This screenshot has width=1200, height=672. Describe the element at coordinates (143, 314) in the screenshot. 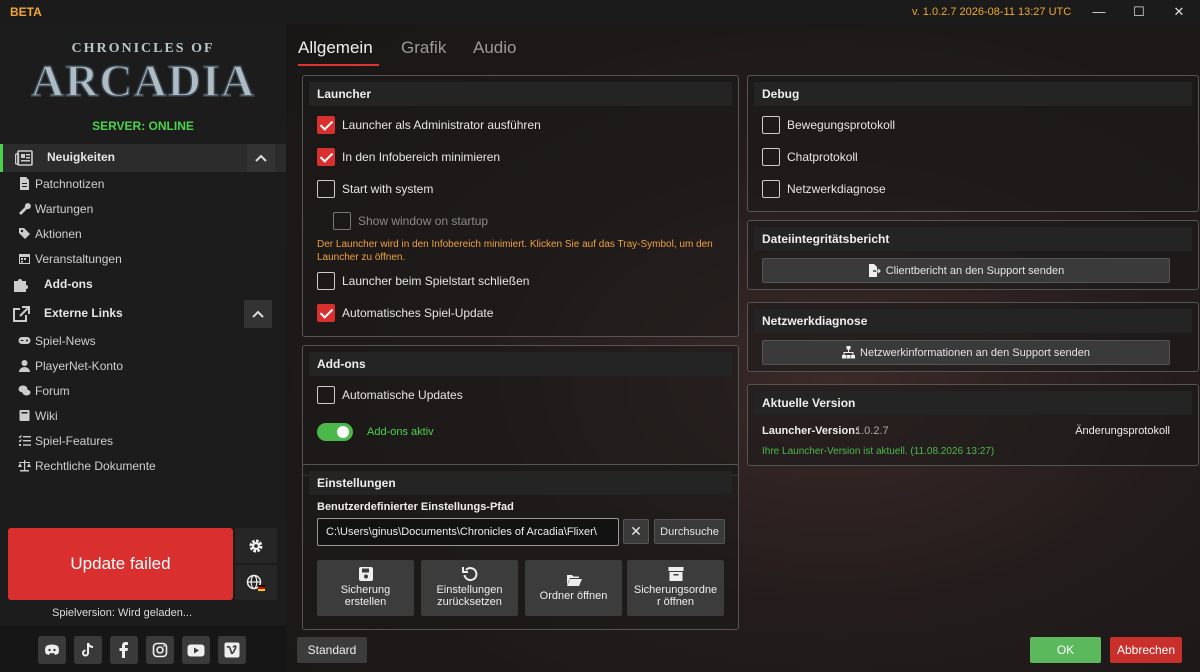

I see `nav-external-links: Externe Links` at that location.